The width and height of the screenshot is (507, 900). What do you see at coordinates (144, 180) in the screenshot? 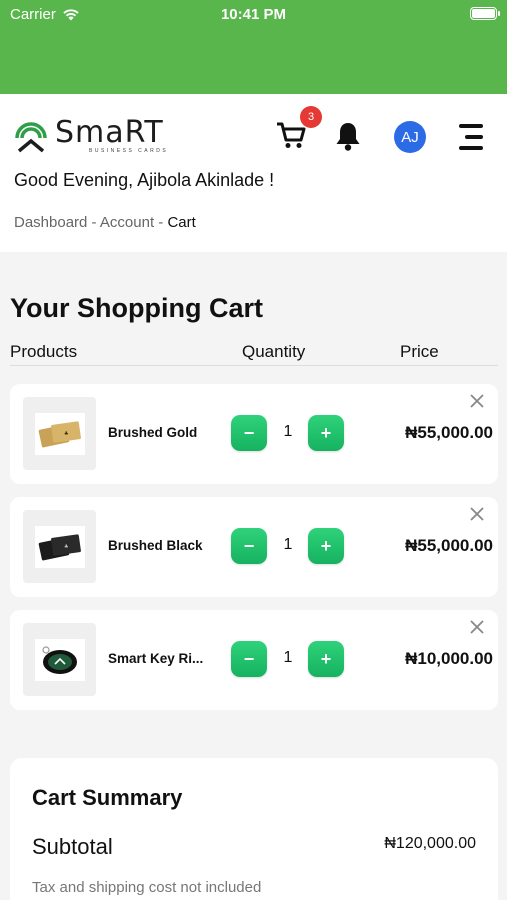
I see `greeting-text: Good Evening, Ajibola Akinlade !` at bounding box center [144, 180].